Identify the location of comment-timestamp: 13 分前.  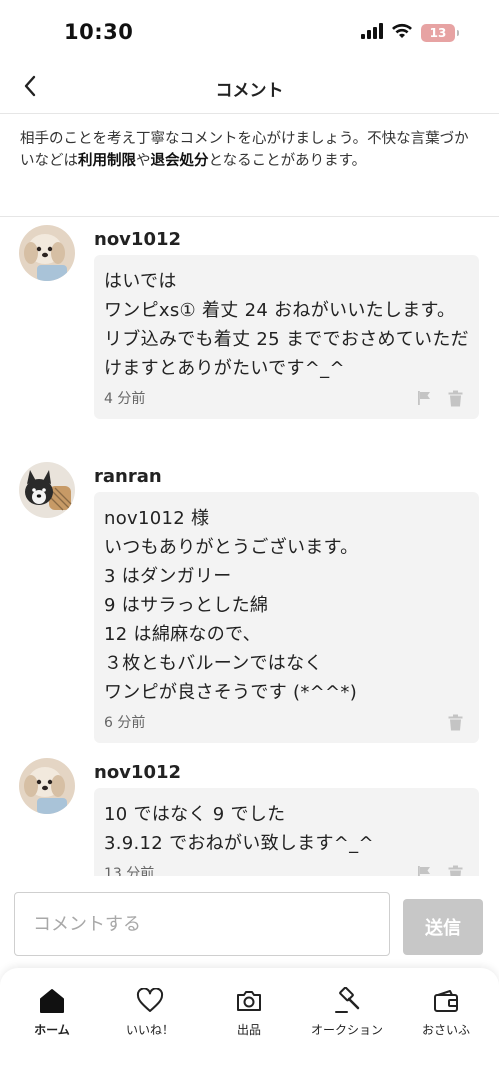
(129, 871).